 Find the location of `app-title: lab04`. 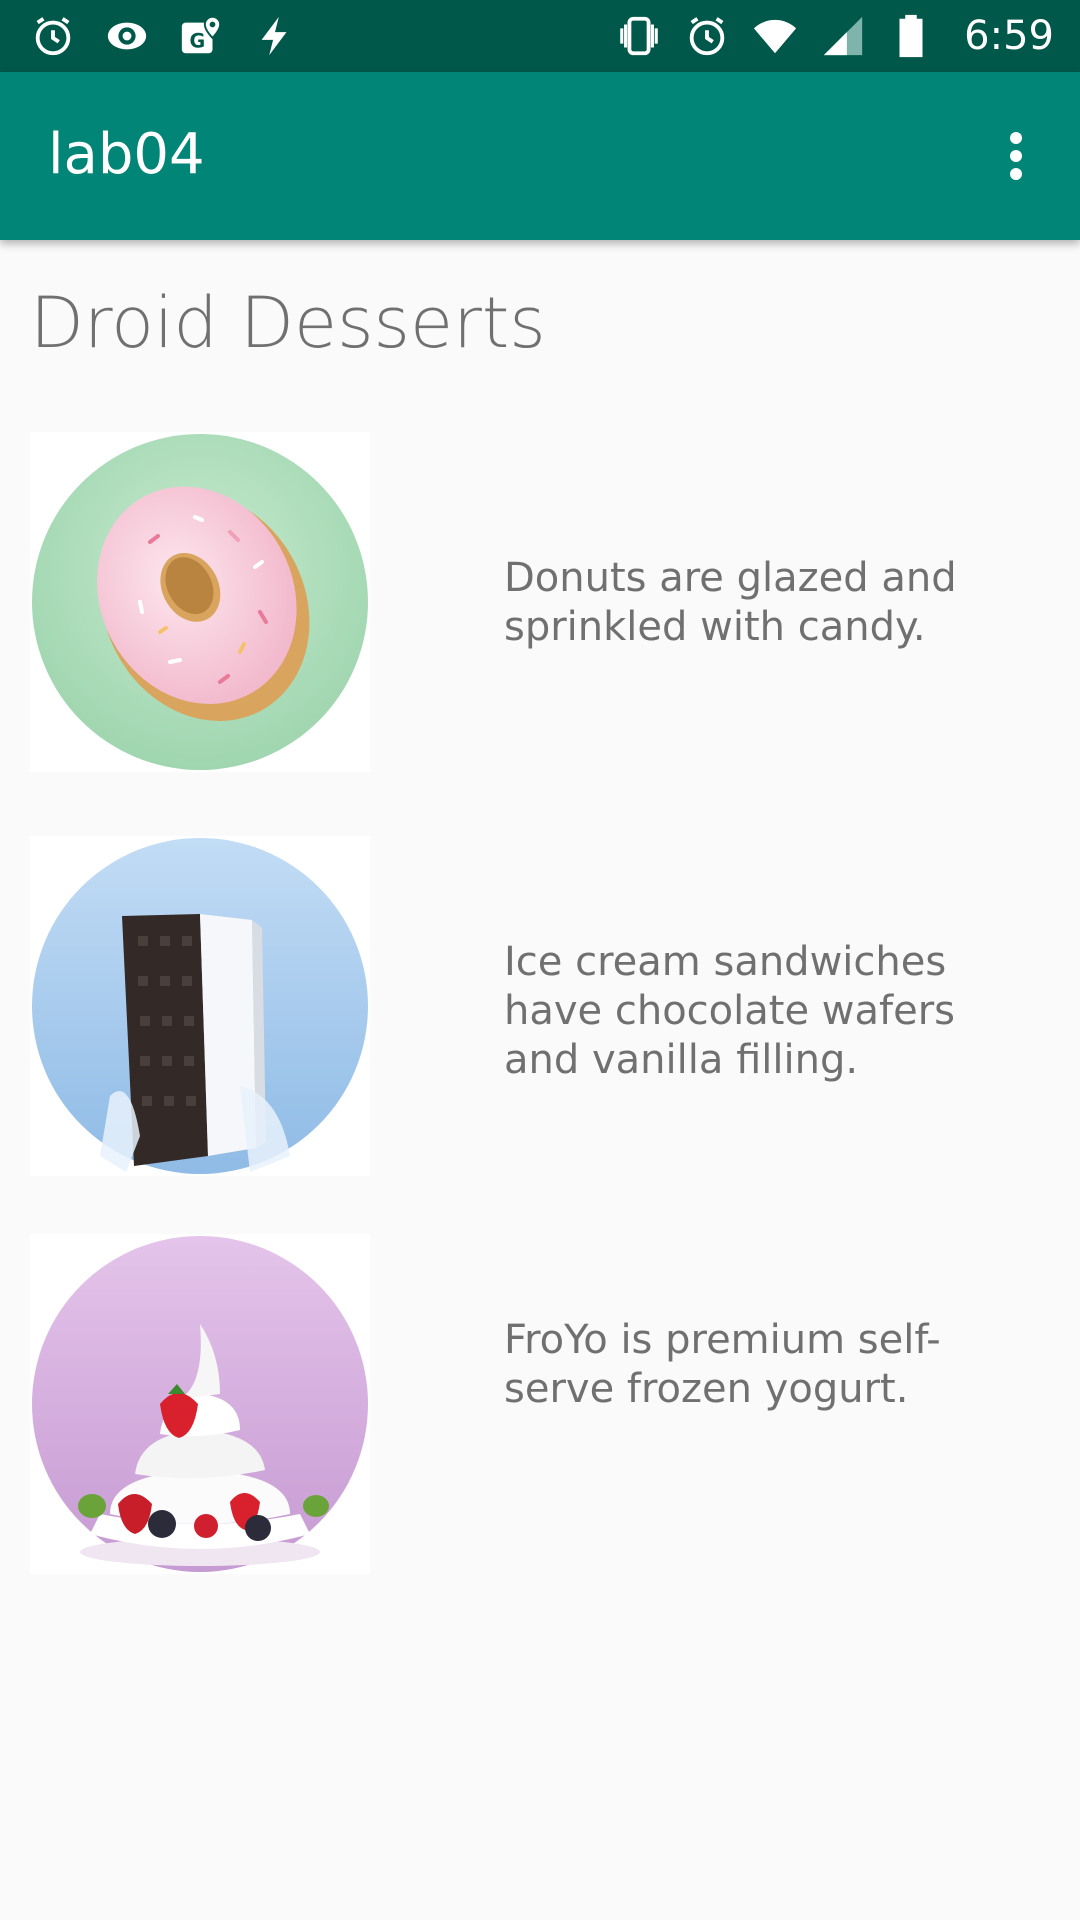

app-title: lab04 is located at coordinates (126, 154).